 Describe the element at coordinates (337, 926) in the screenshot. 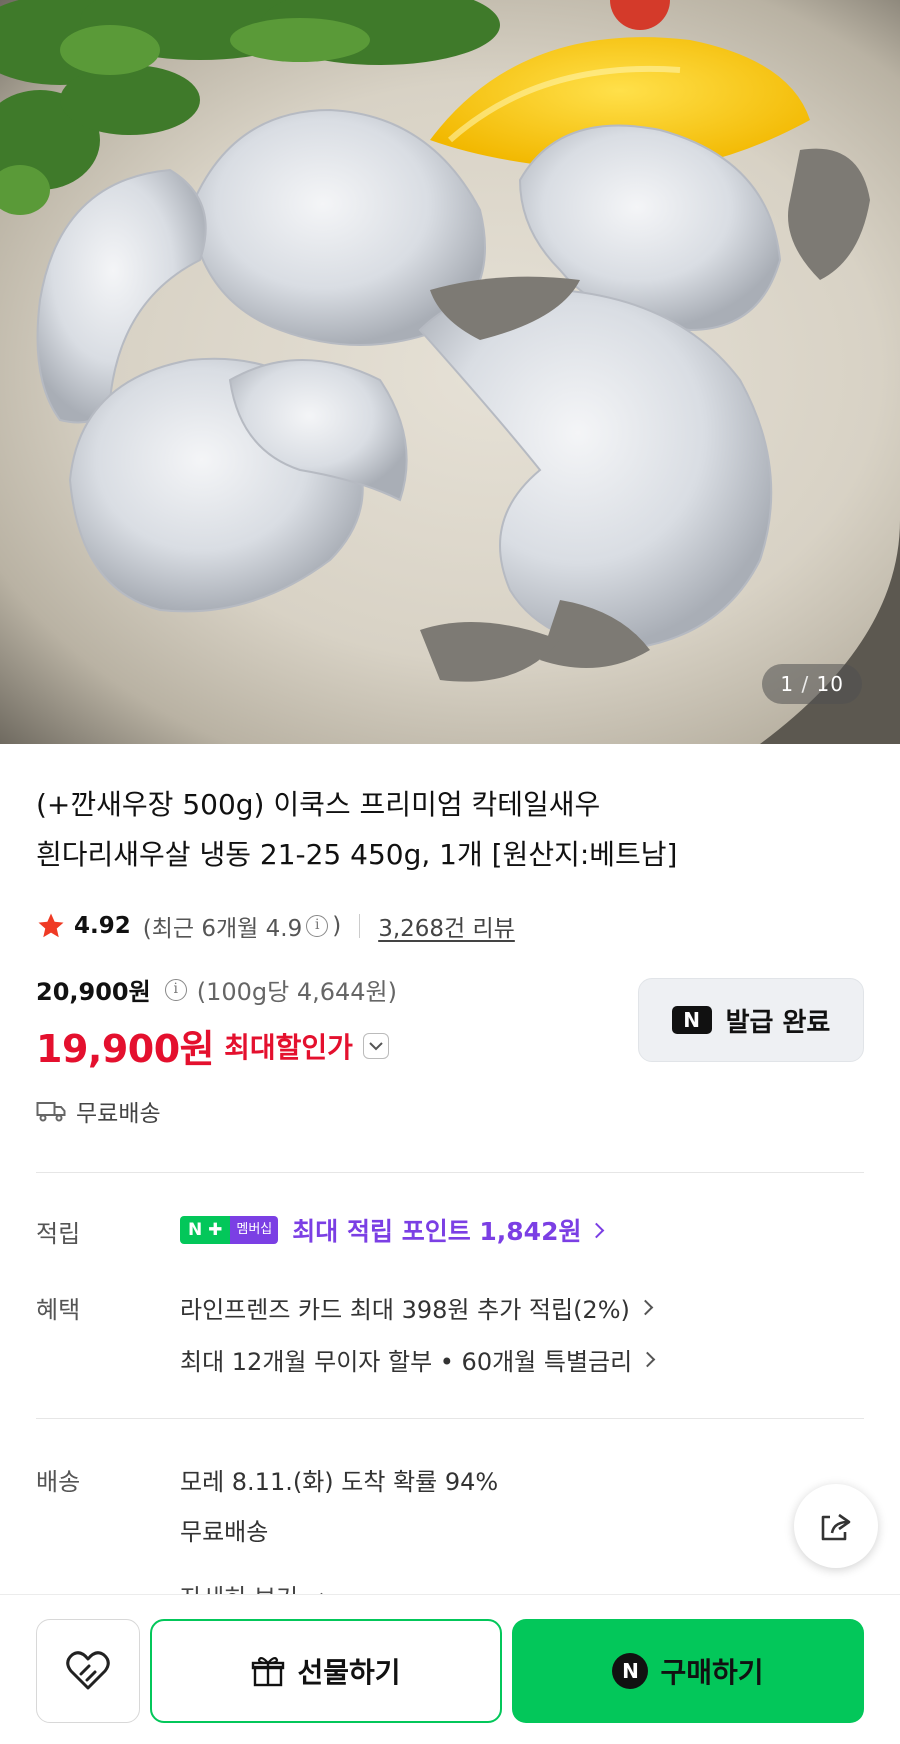

I see `rating-recent-close: )` at that location.